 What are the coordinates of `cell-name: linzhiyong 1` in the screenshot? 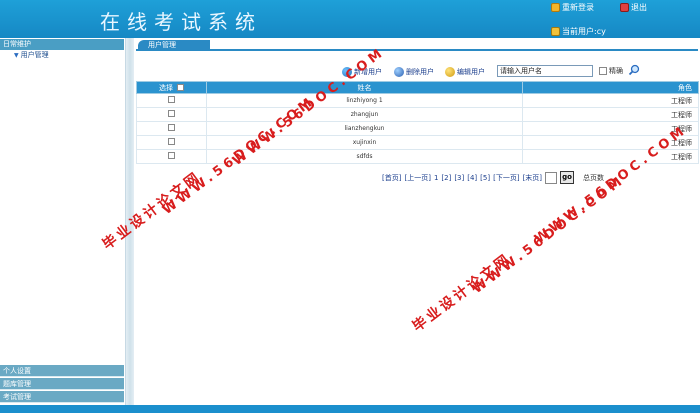 It's located at (364, 100).